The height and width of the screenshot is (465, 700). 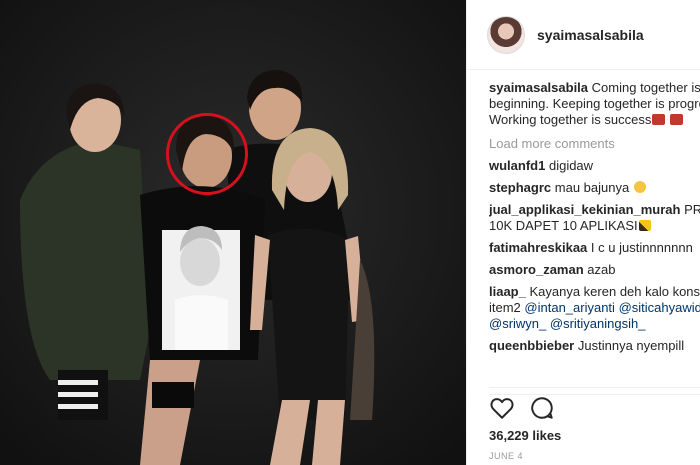 I want to click on action-bar, so click(x=594, y=407).